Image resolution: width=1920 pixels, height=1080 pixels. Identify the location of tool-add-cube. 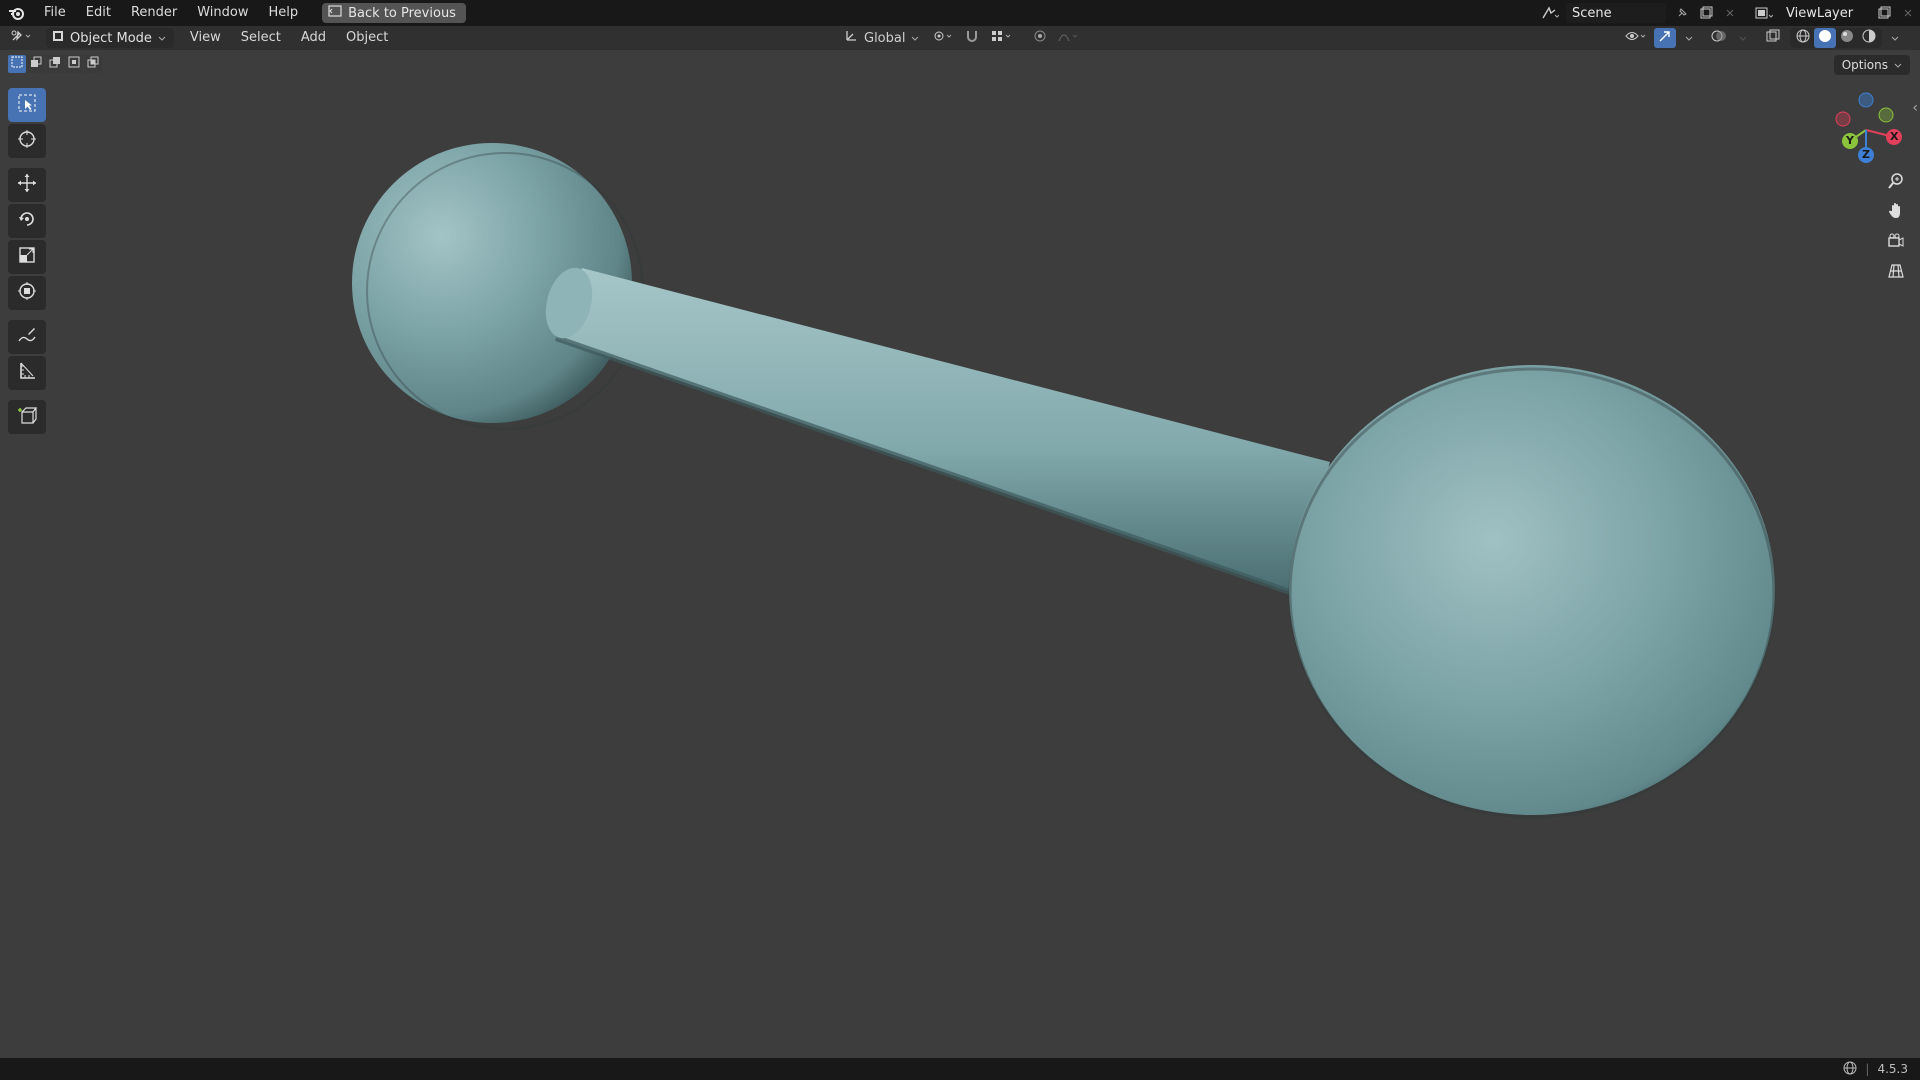
(27, 417).